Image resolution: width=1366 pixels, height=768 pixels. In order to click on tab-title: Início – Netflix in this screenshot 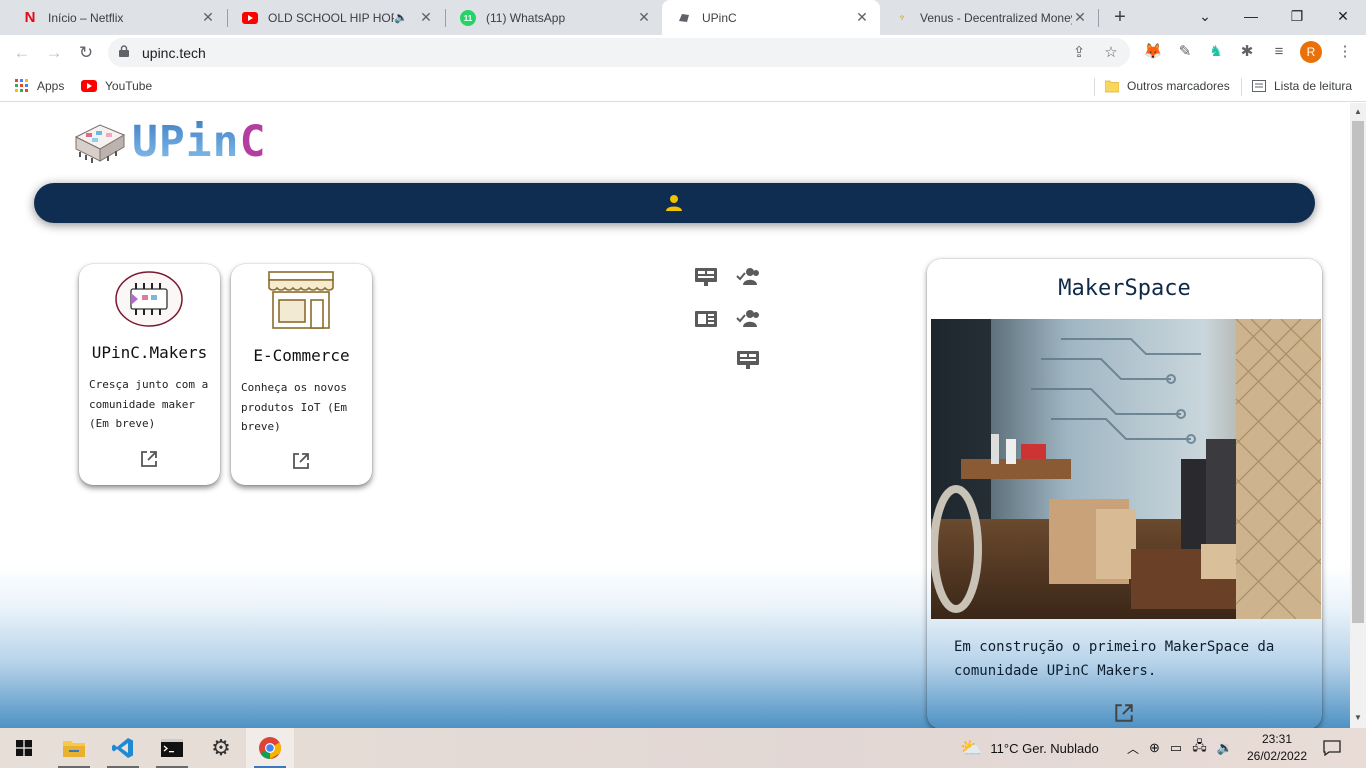, I will do `click(86, 17)`.